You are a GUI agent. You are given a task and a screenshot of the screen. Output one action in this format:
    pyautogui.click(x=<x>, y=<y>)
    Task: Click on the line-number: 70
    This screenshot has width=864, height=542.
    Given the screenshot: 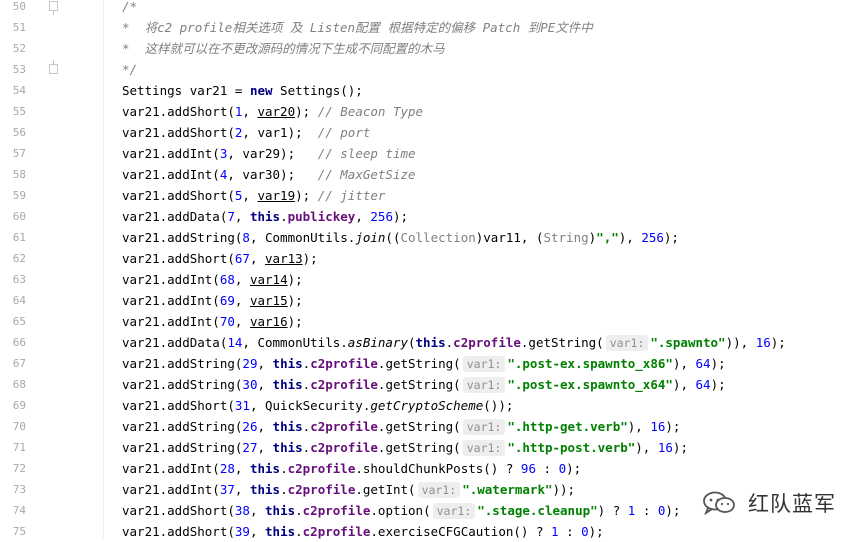 What is the action you would take?
    pyautogui.click(x=19, y=426)
    